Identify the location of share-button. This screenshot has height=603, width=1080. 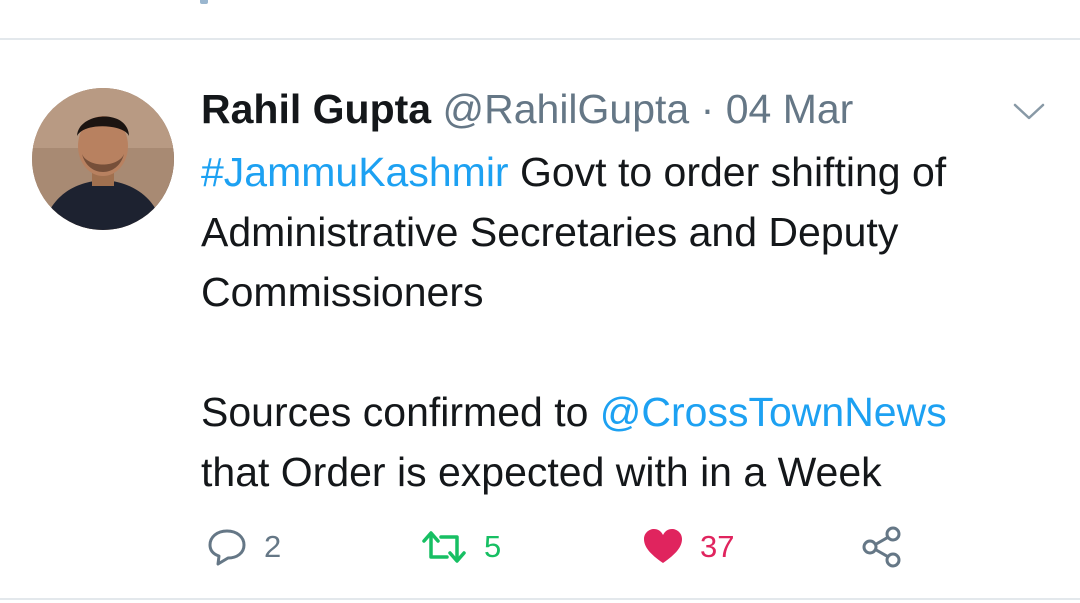
(882, 547).